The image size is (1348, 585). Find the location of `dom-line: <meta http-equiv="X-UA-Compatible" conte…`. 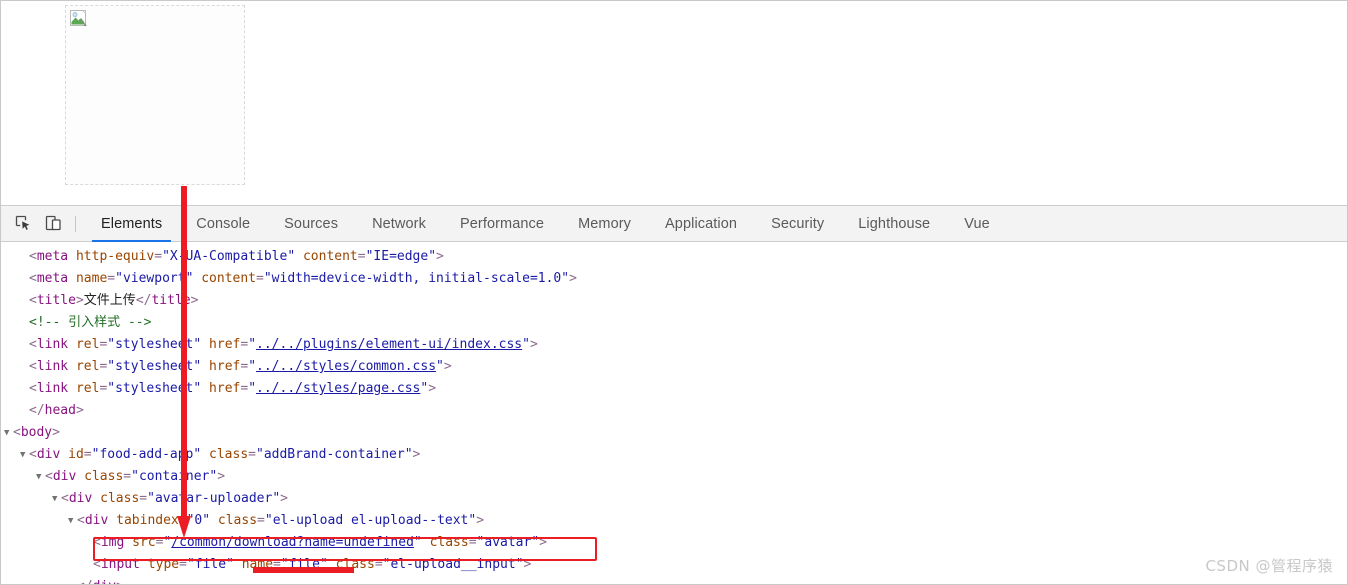

dom-line: <meta http-equiv="X-UA-Compatible" conte… is located at coordinates (674, 257).